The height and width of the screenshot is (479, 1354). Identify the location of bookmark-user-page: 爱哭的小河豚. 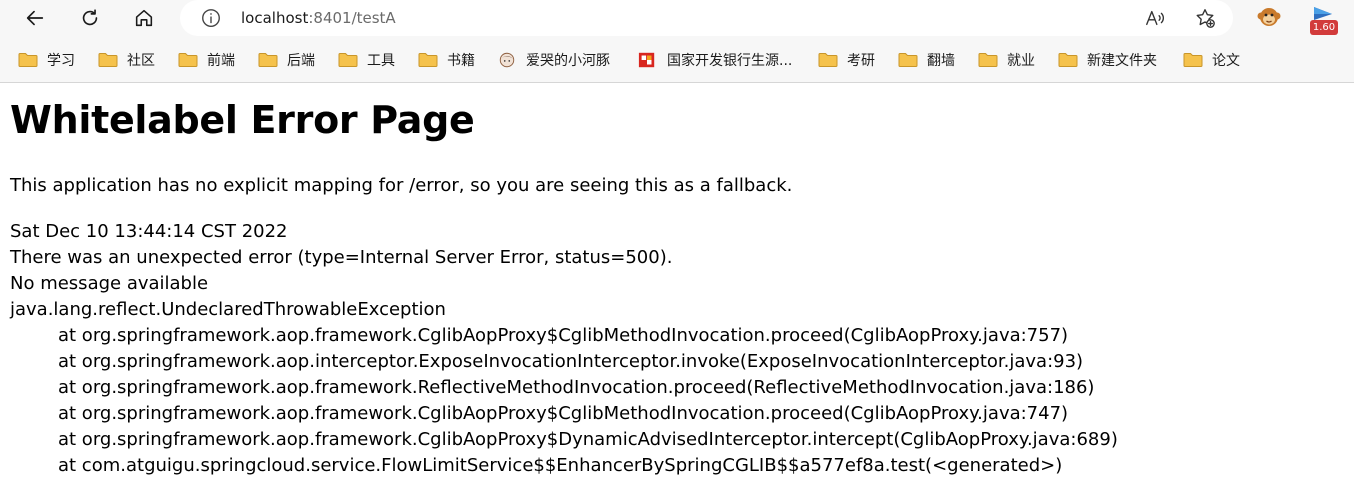
(554, 60).